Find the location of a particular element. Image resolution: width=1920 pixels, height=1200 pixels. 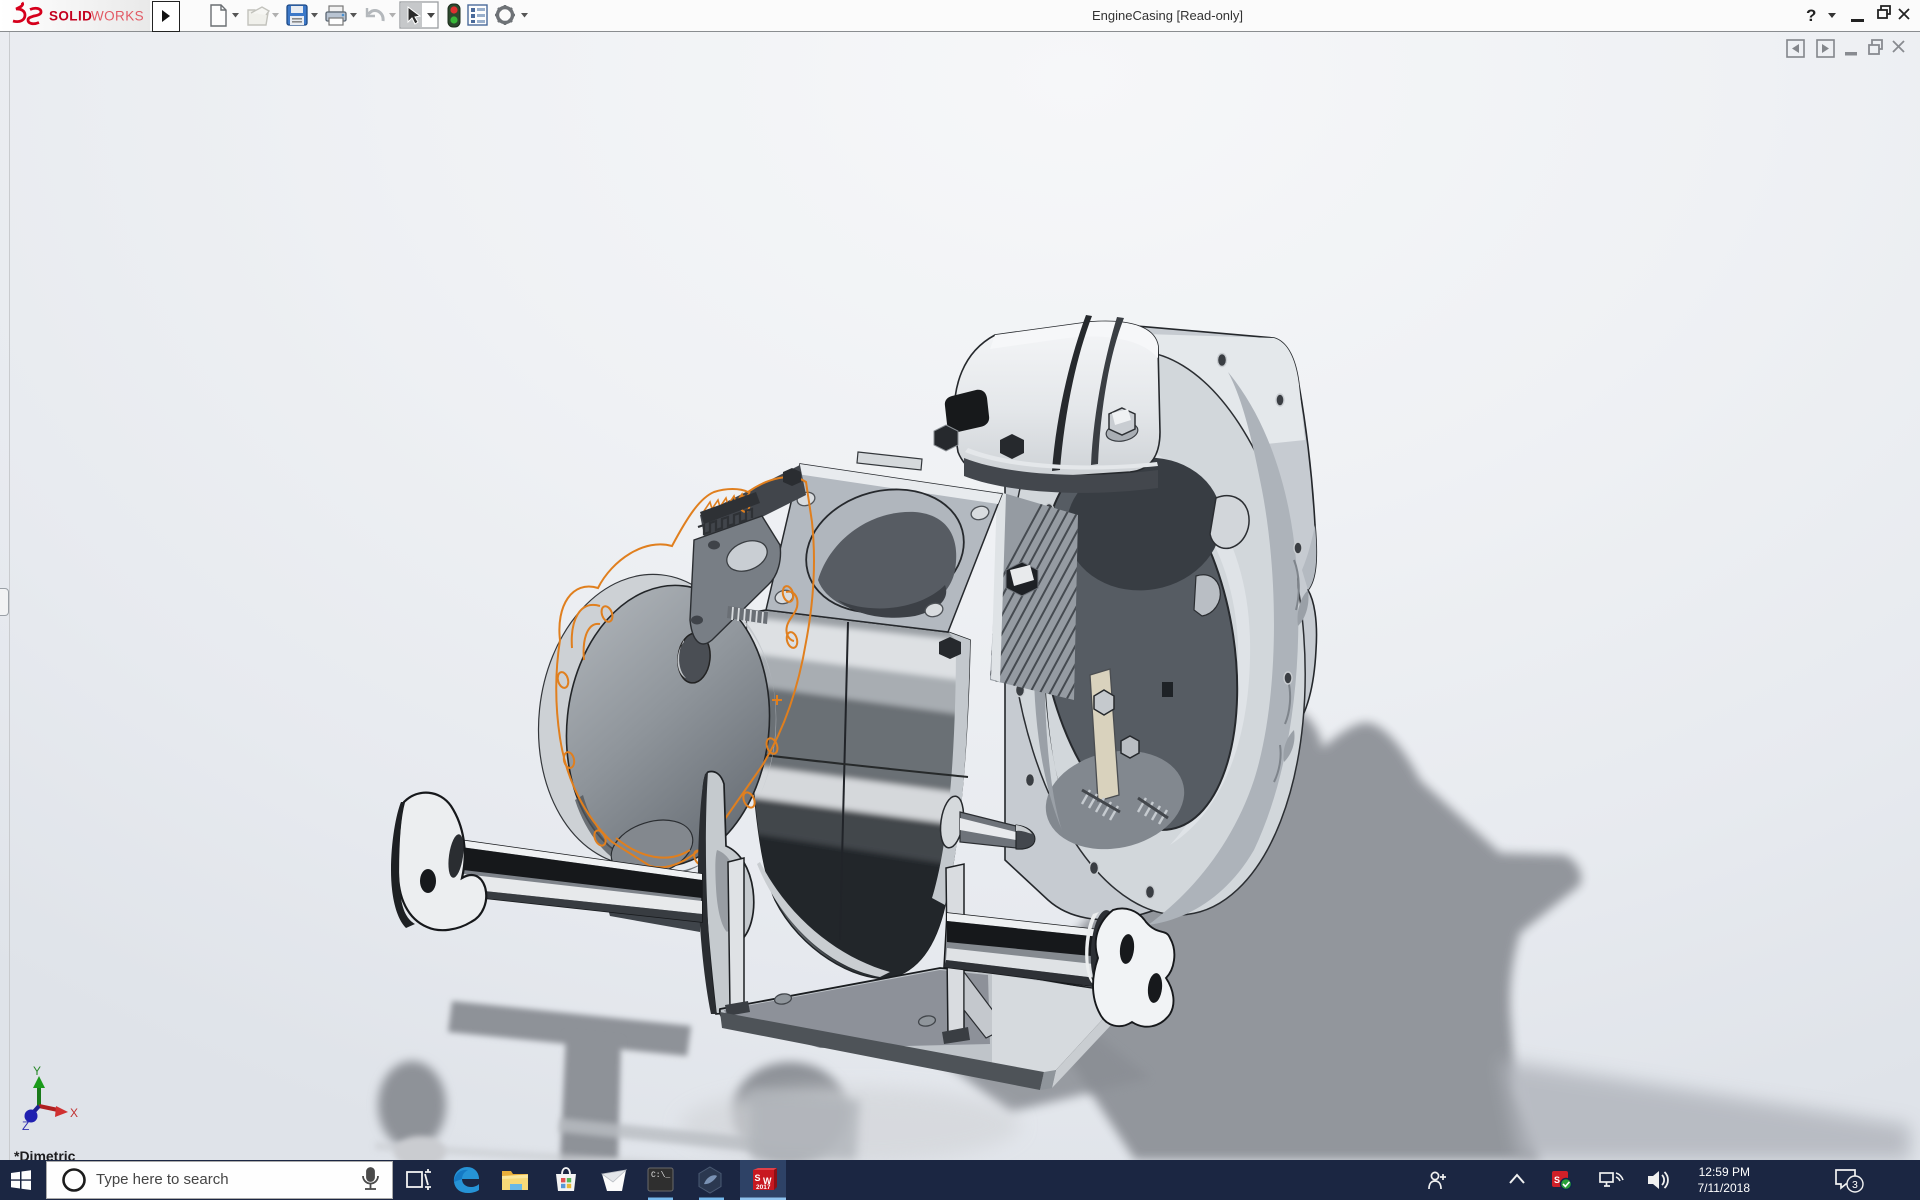

svg-text: 2017 is located at coordinates (763, 1187).